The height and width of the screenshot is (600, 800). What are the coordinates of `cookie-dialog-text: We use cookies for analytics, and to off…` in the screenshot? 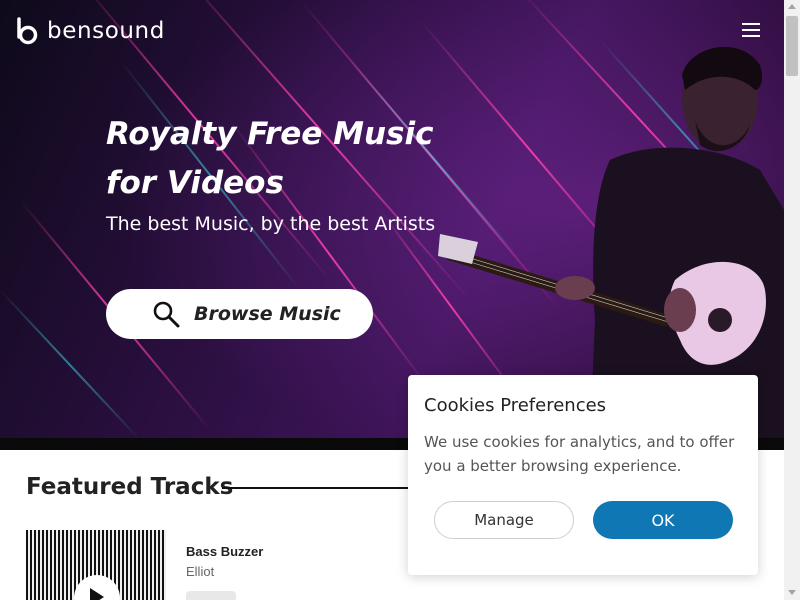 It's located at (579, 454).